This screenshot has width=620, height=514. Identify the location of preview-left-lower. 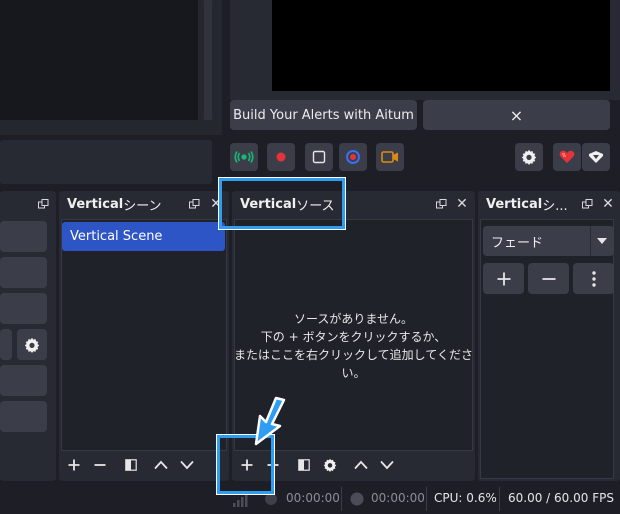
(106, 162).